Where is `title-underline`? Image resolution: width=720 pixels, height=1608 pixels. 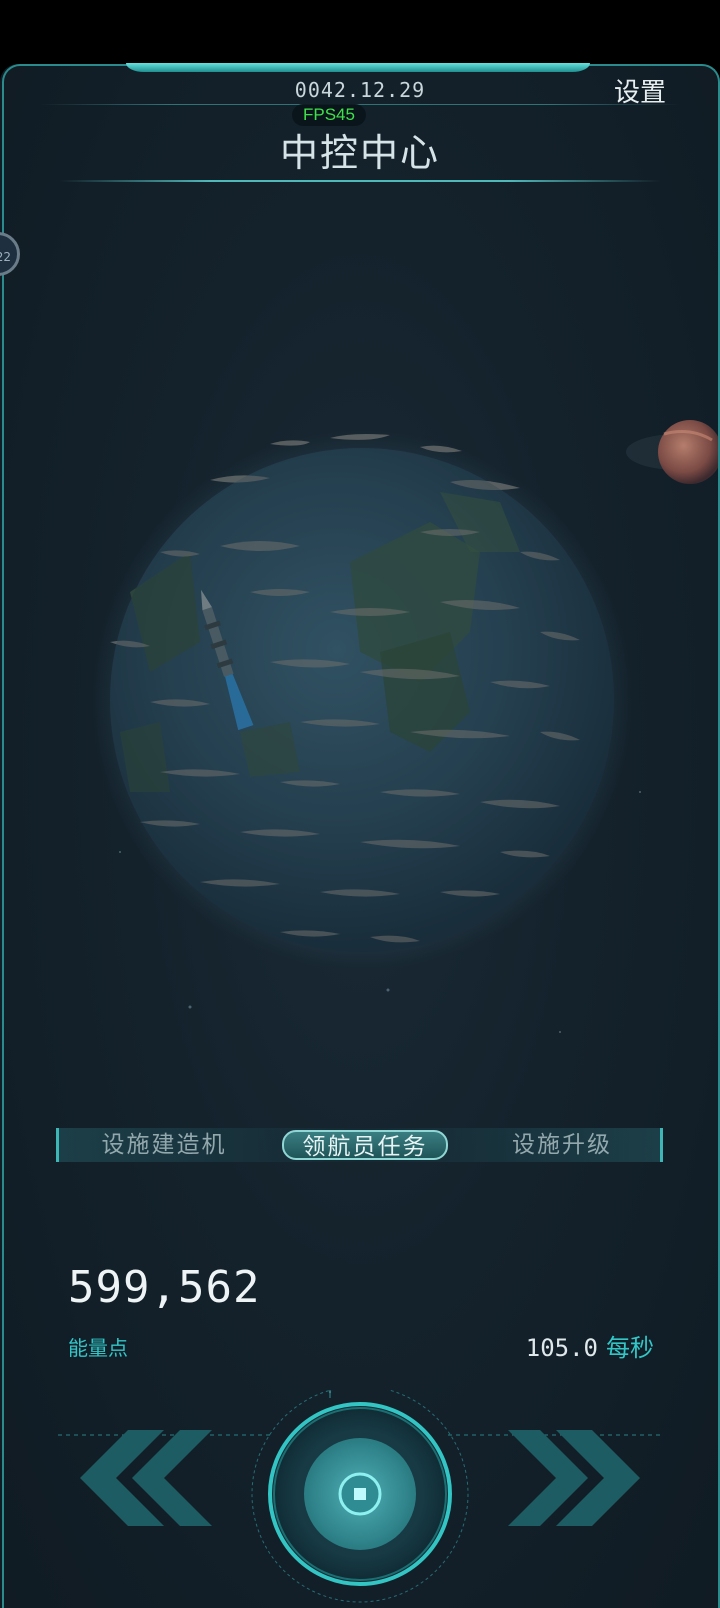 title-underline is located at coordinates (360, 181).